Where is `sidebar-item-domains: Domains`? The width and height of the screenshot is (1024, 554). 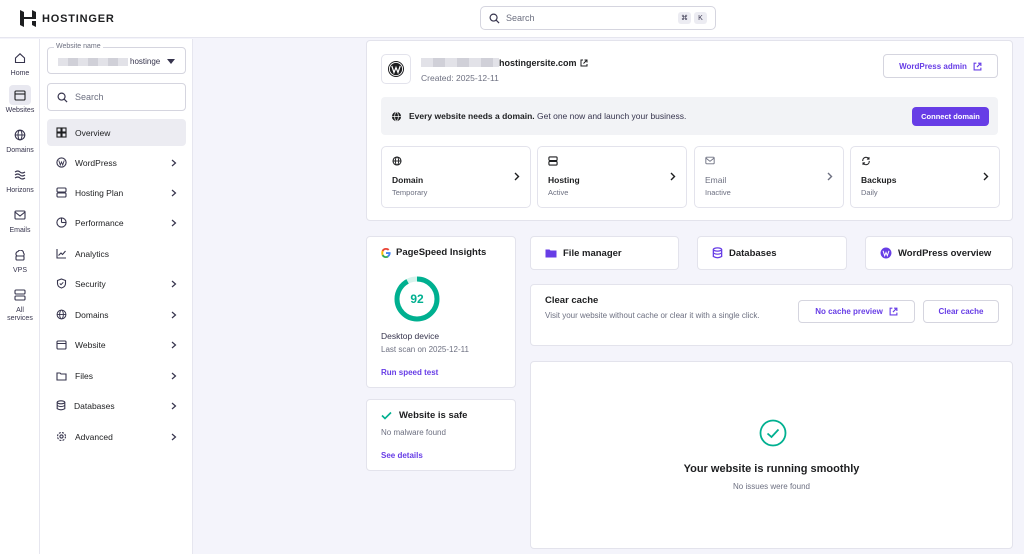
sidebar-item-domains: Domains is located at coordinates (116, 314).